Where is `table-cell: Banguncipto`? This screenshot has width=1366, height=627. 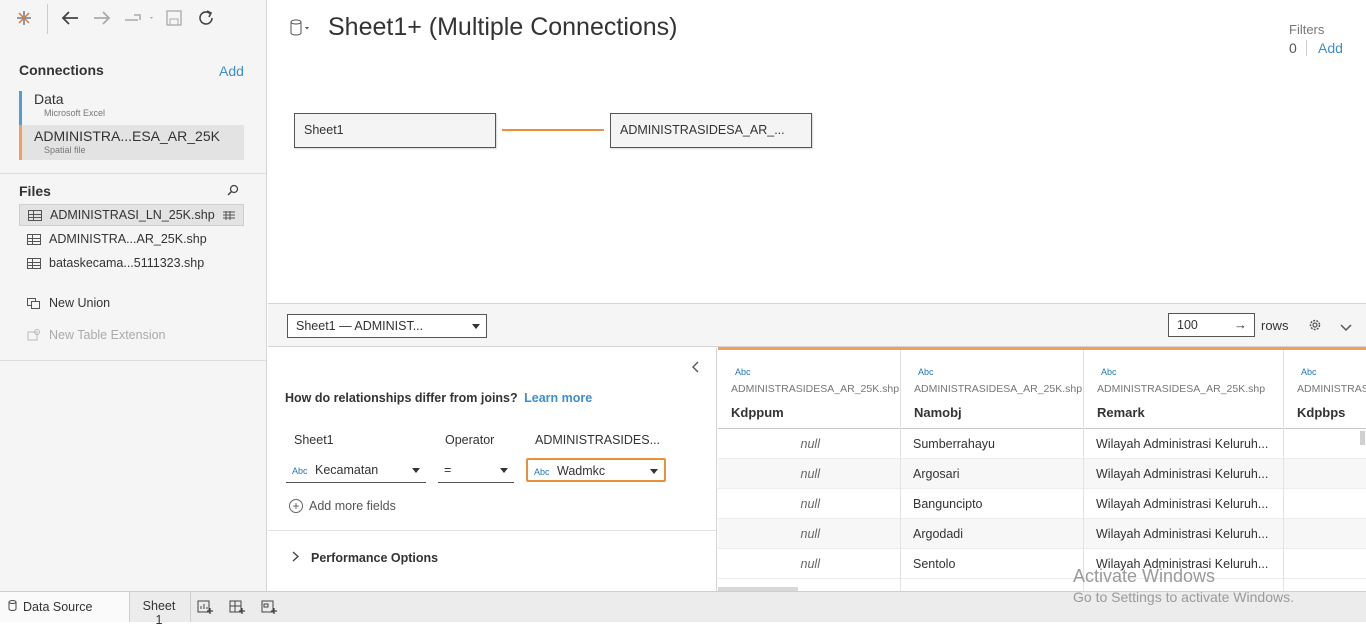
table-cell: Banguncipto is located at coordinates (992, 504).